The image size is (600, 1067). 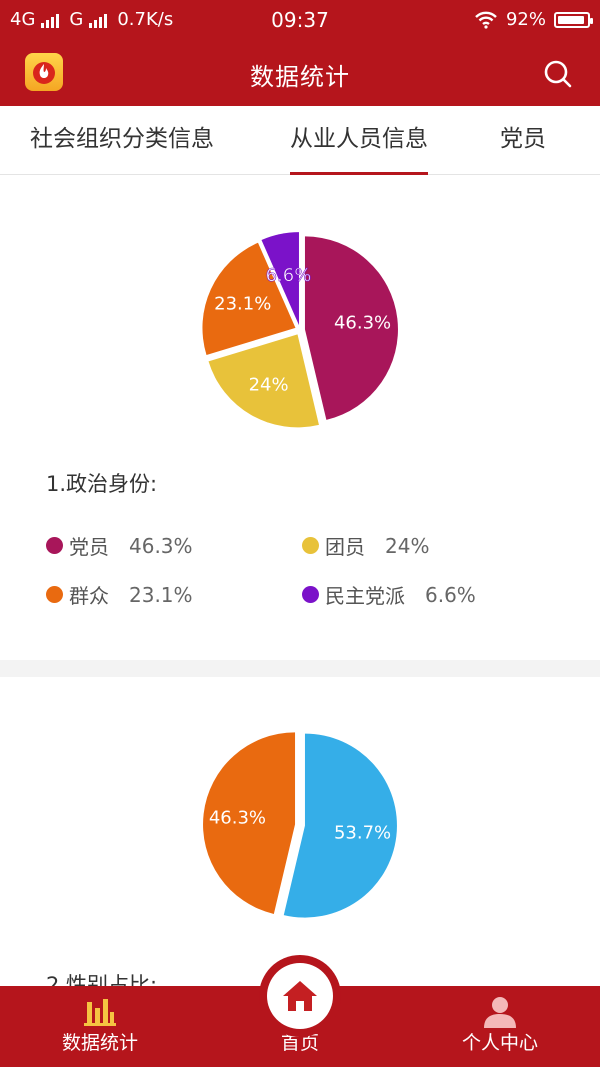 I want to click on app-header: 数据统计, so click(x=300, y=73).